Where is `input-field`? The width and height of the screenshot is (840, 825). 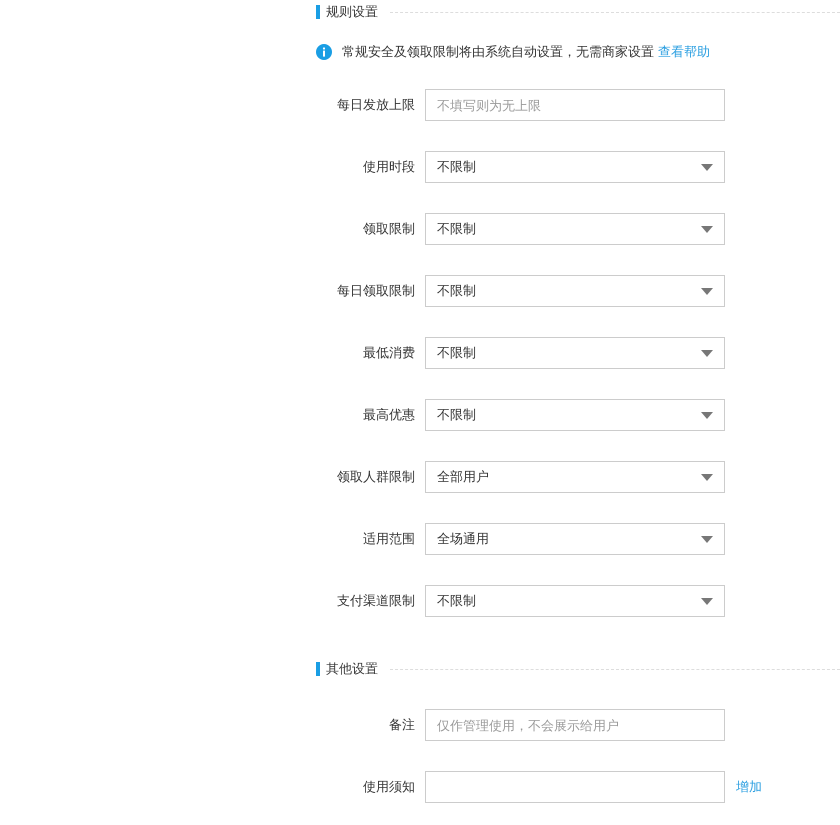
input-field is located at coordinates (575, 787).